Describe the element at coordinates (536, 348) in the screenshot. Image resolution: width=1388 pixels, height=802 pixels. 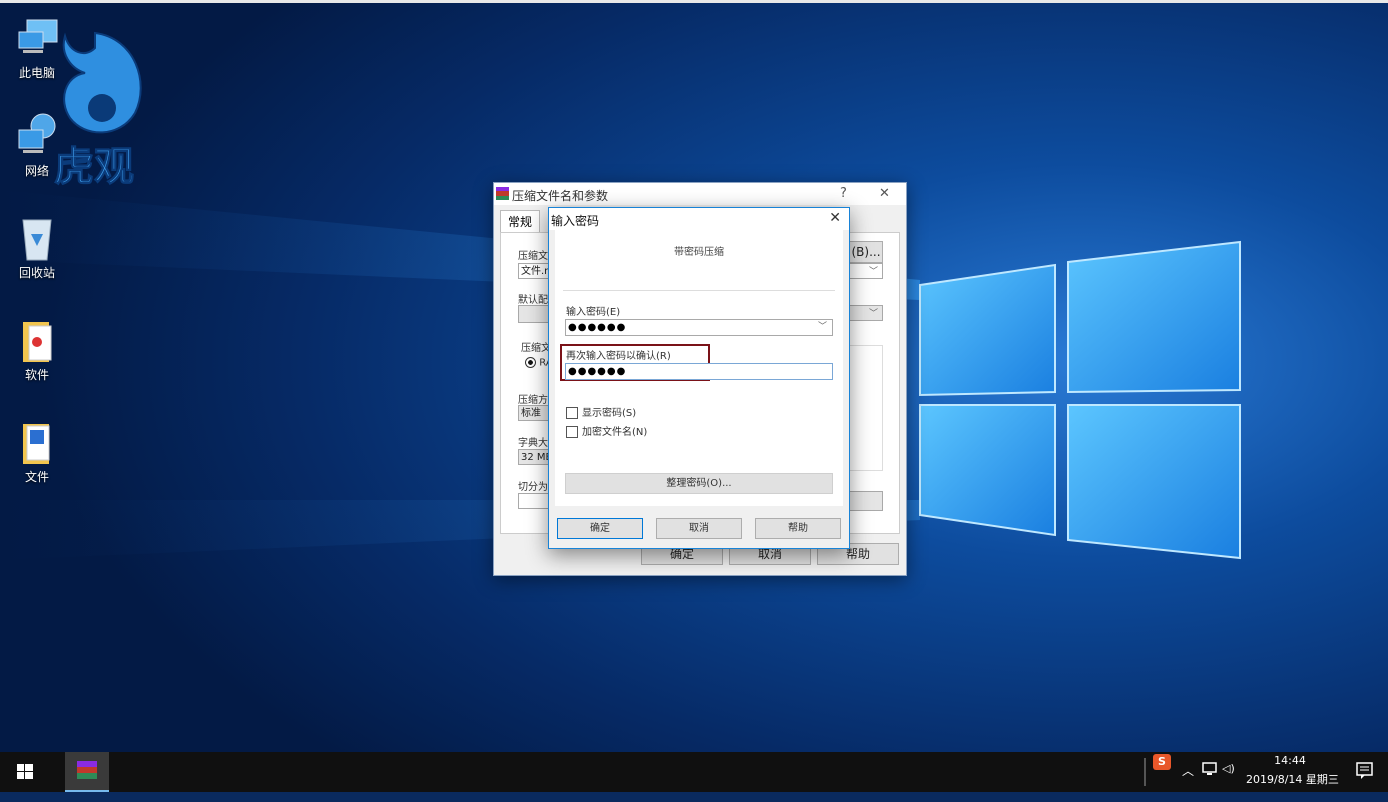
I see `archive-format-label: 压缩文` at that location.